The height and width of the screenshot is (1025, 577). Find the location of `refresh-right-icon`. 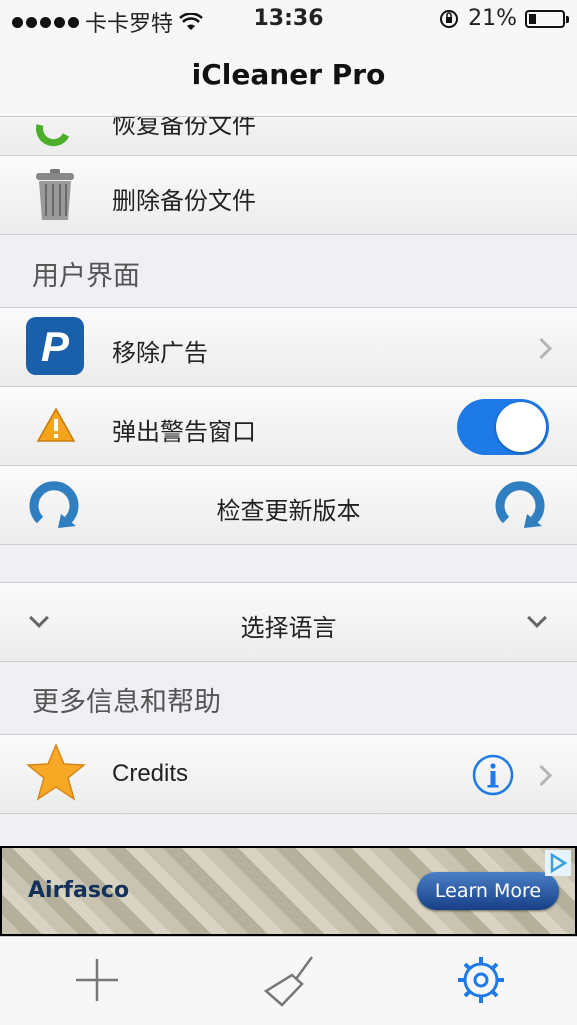

refresh-right-icon is located at coordinates (520, 504).